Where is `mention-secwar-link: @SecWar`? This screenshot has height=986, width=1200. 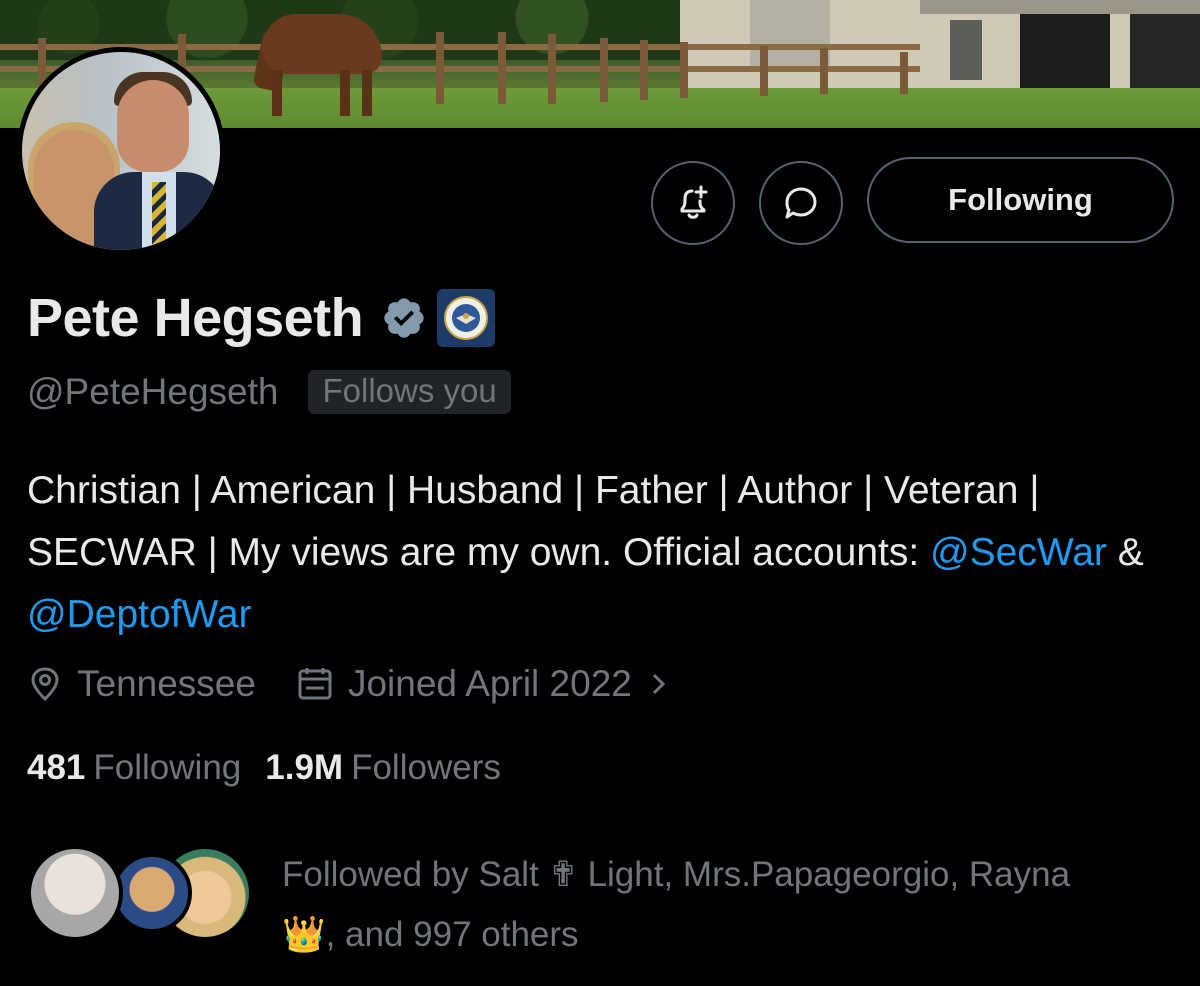 mention-secwar-link: @SecWar is located at coordinates (1018, 552).